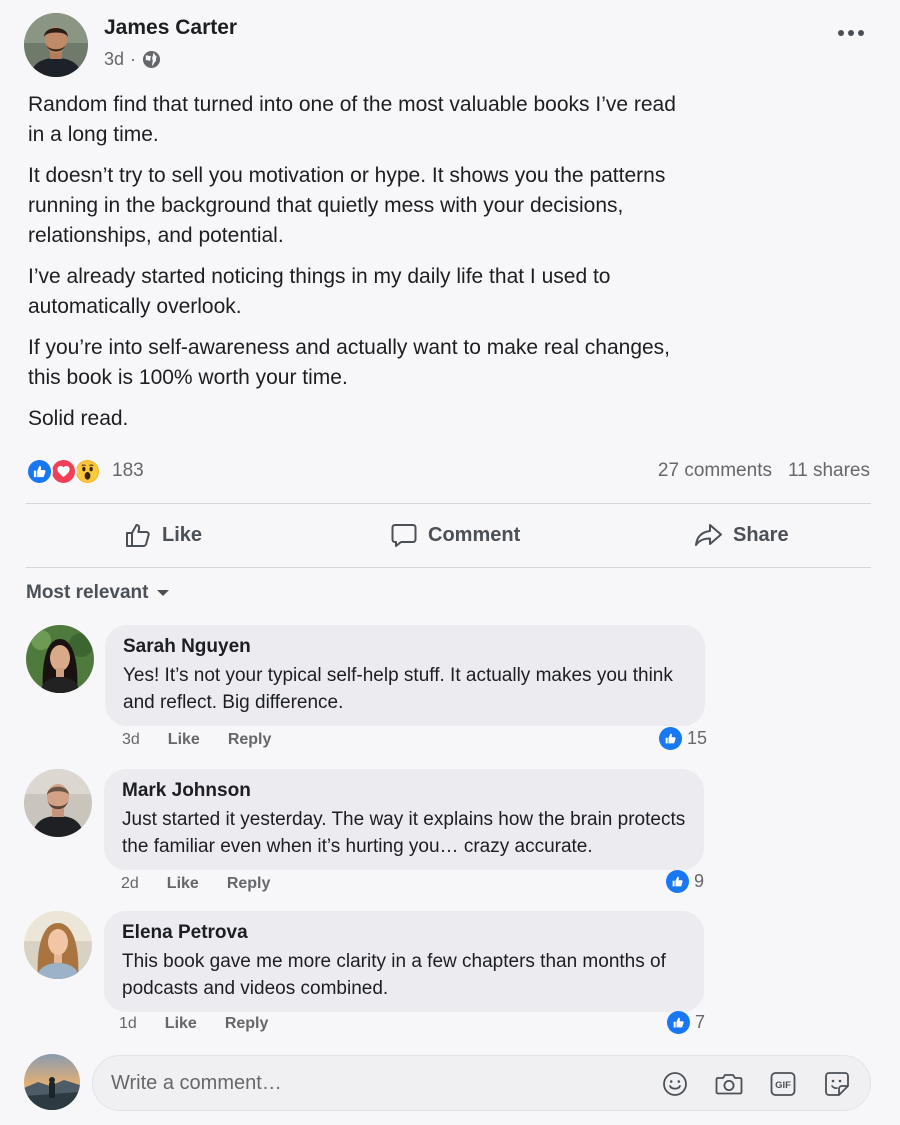 This screenshot has height=1125, width=900. I want to click on commenter-name: Mark Johnson, so click(404, 791).